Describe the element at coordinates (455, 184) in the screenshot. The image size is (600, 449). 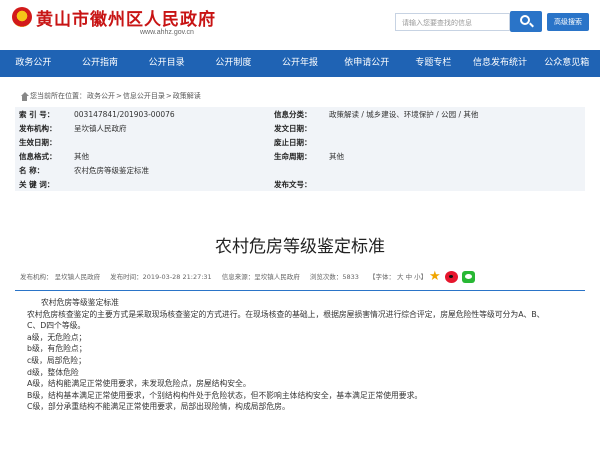
I see `doc-number-value` at that location.